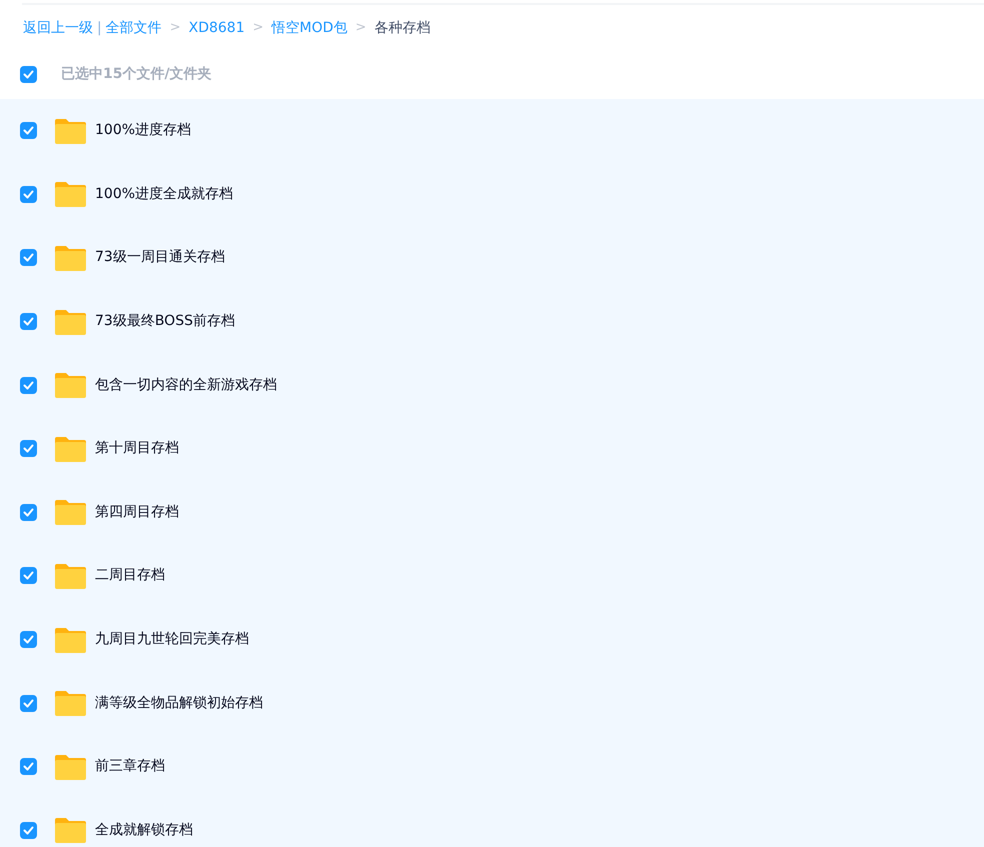 The width and height of the screenshot is (984, 847). What do you see at coordinates (143, 131) in the screenshot?
I see `folder-name: 100%进度存档` at bounding box center [143, 131].